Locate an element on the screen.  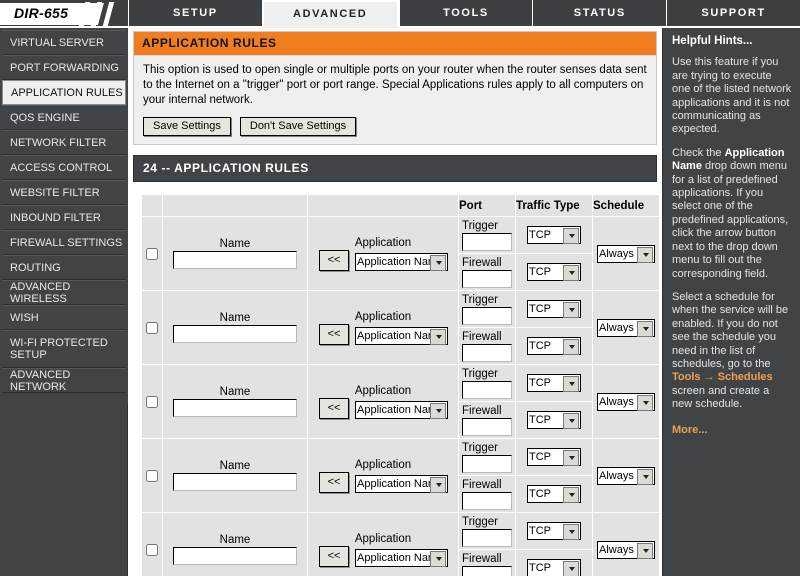
sidebar-item-inbound-filter: INBOUND FILTER is located at coordinates (64, 217).